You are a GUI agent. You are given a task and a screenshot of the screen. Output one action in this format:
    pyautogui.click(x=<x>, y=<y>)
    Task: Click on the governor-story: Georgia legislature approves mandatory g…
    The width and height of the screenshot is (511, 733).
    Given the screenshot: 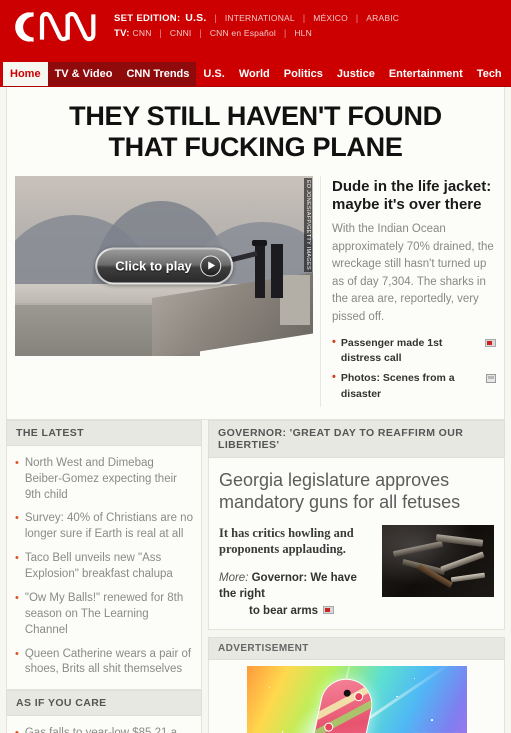 What is the action you would take?
    pyautogui.click(x=356, y=544)
    